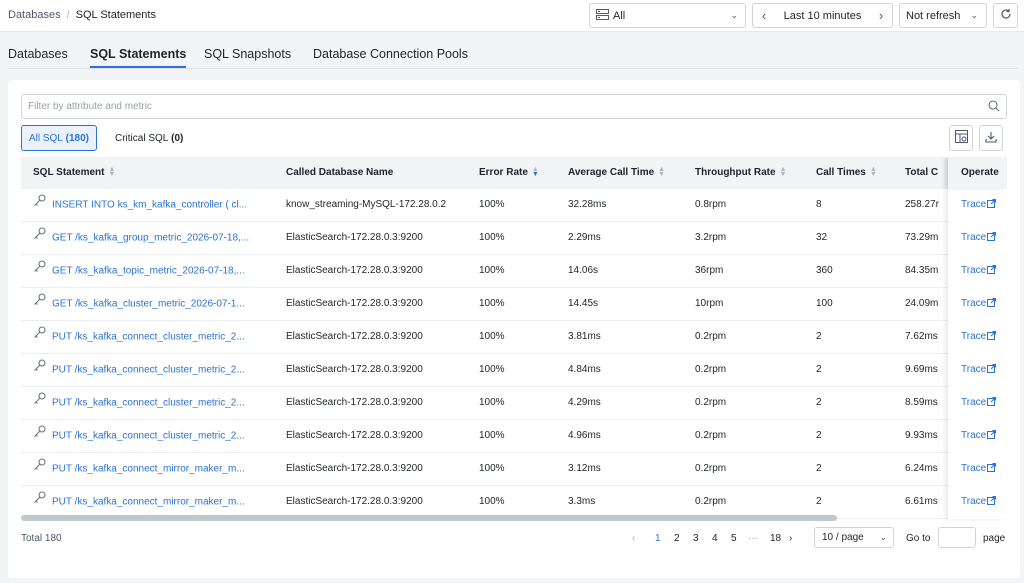  I want to click on external-link-icon, so click(991, 336).